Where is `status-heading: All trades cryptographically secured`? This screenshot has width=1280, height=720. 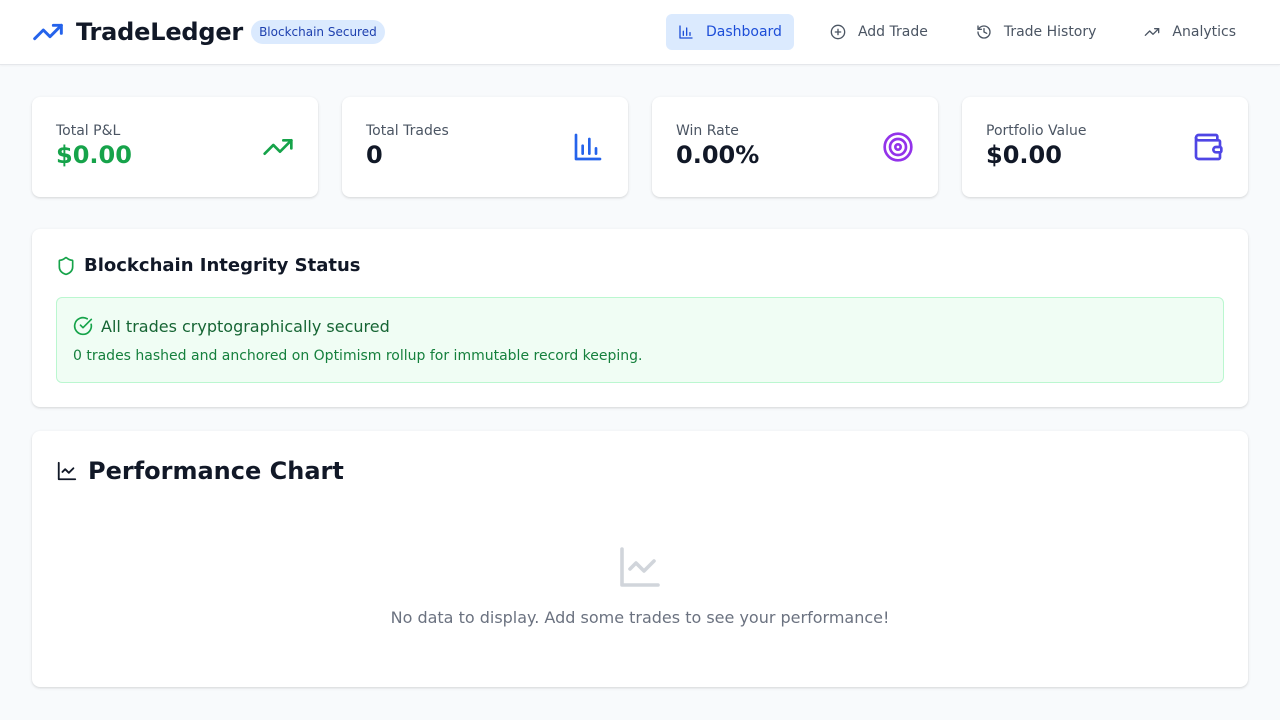 status-heading: All trades cryptographically secured is located at coordinates (231, 326).